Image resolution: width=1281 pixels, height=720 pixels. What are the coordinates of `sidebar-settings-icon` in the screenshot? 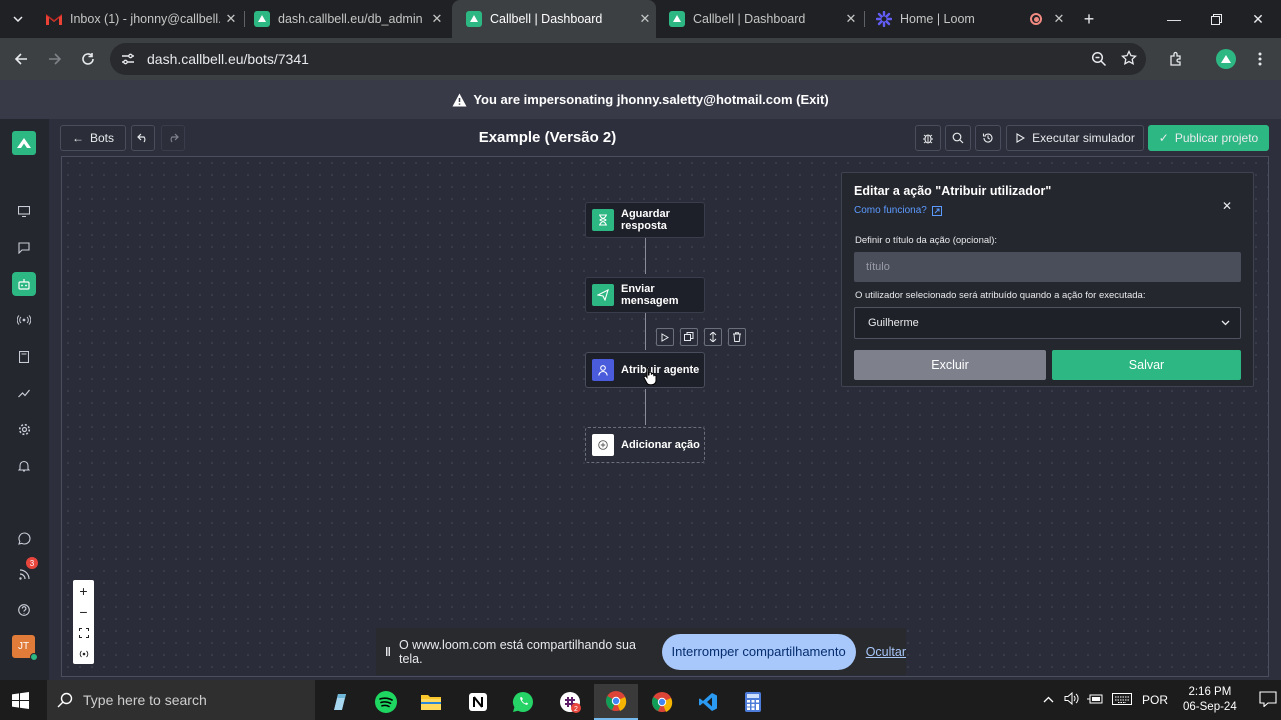 It's located at (24, 429).